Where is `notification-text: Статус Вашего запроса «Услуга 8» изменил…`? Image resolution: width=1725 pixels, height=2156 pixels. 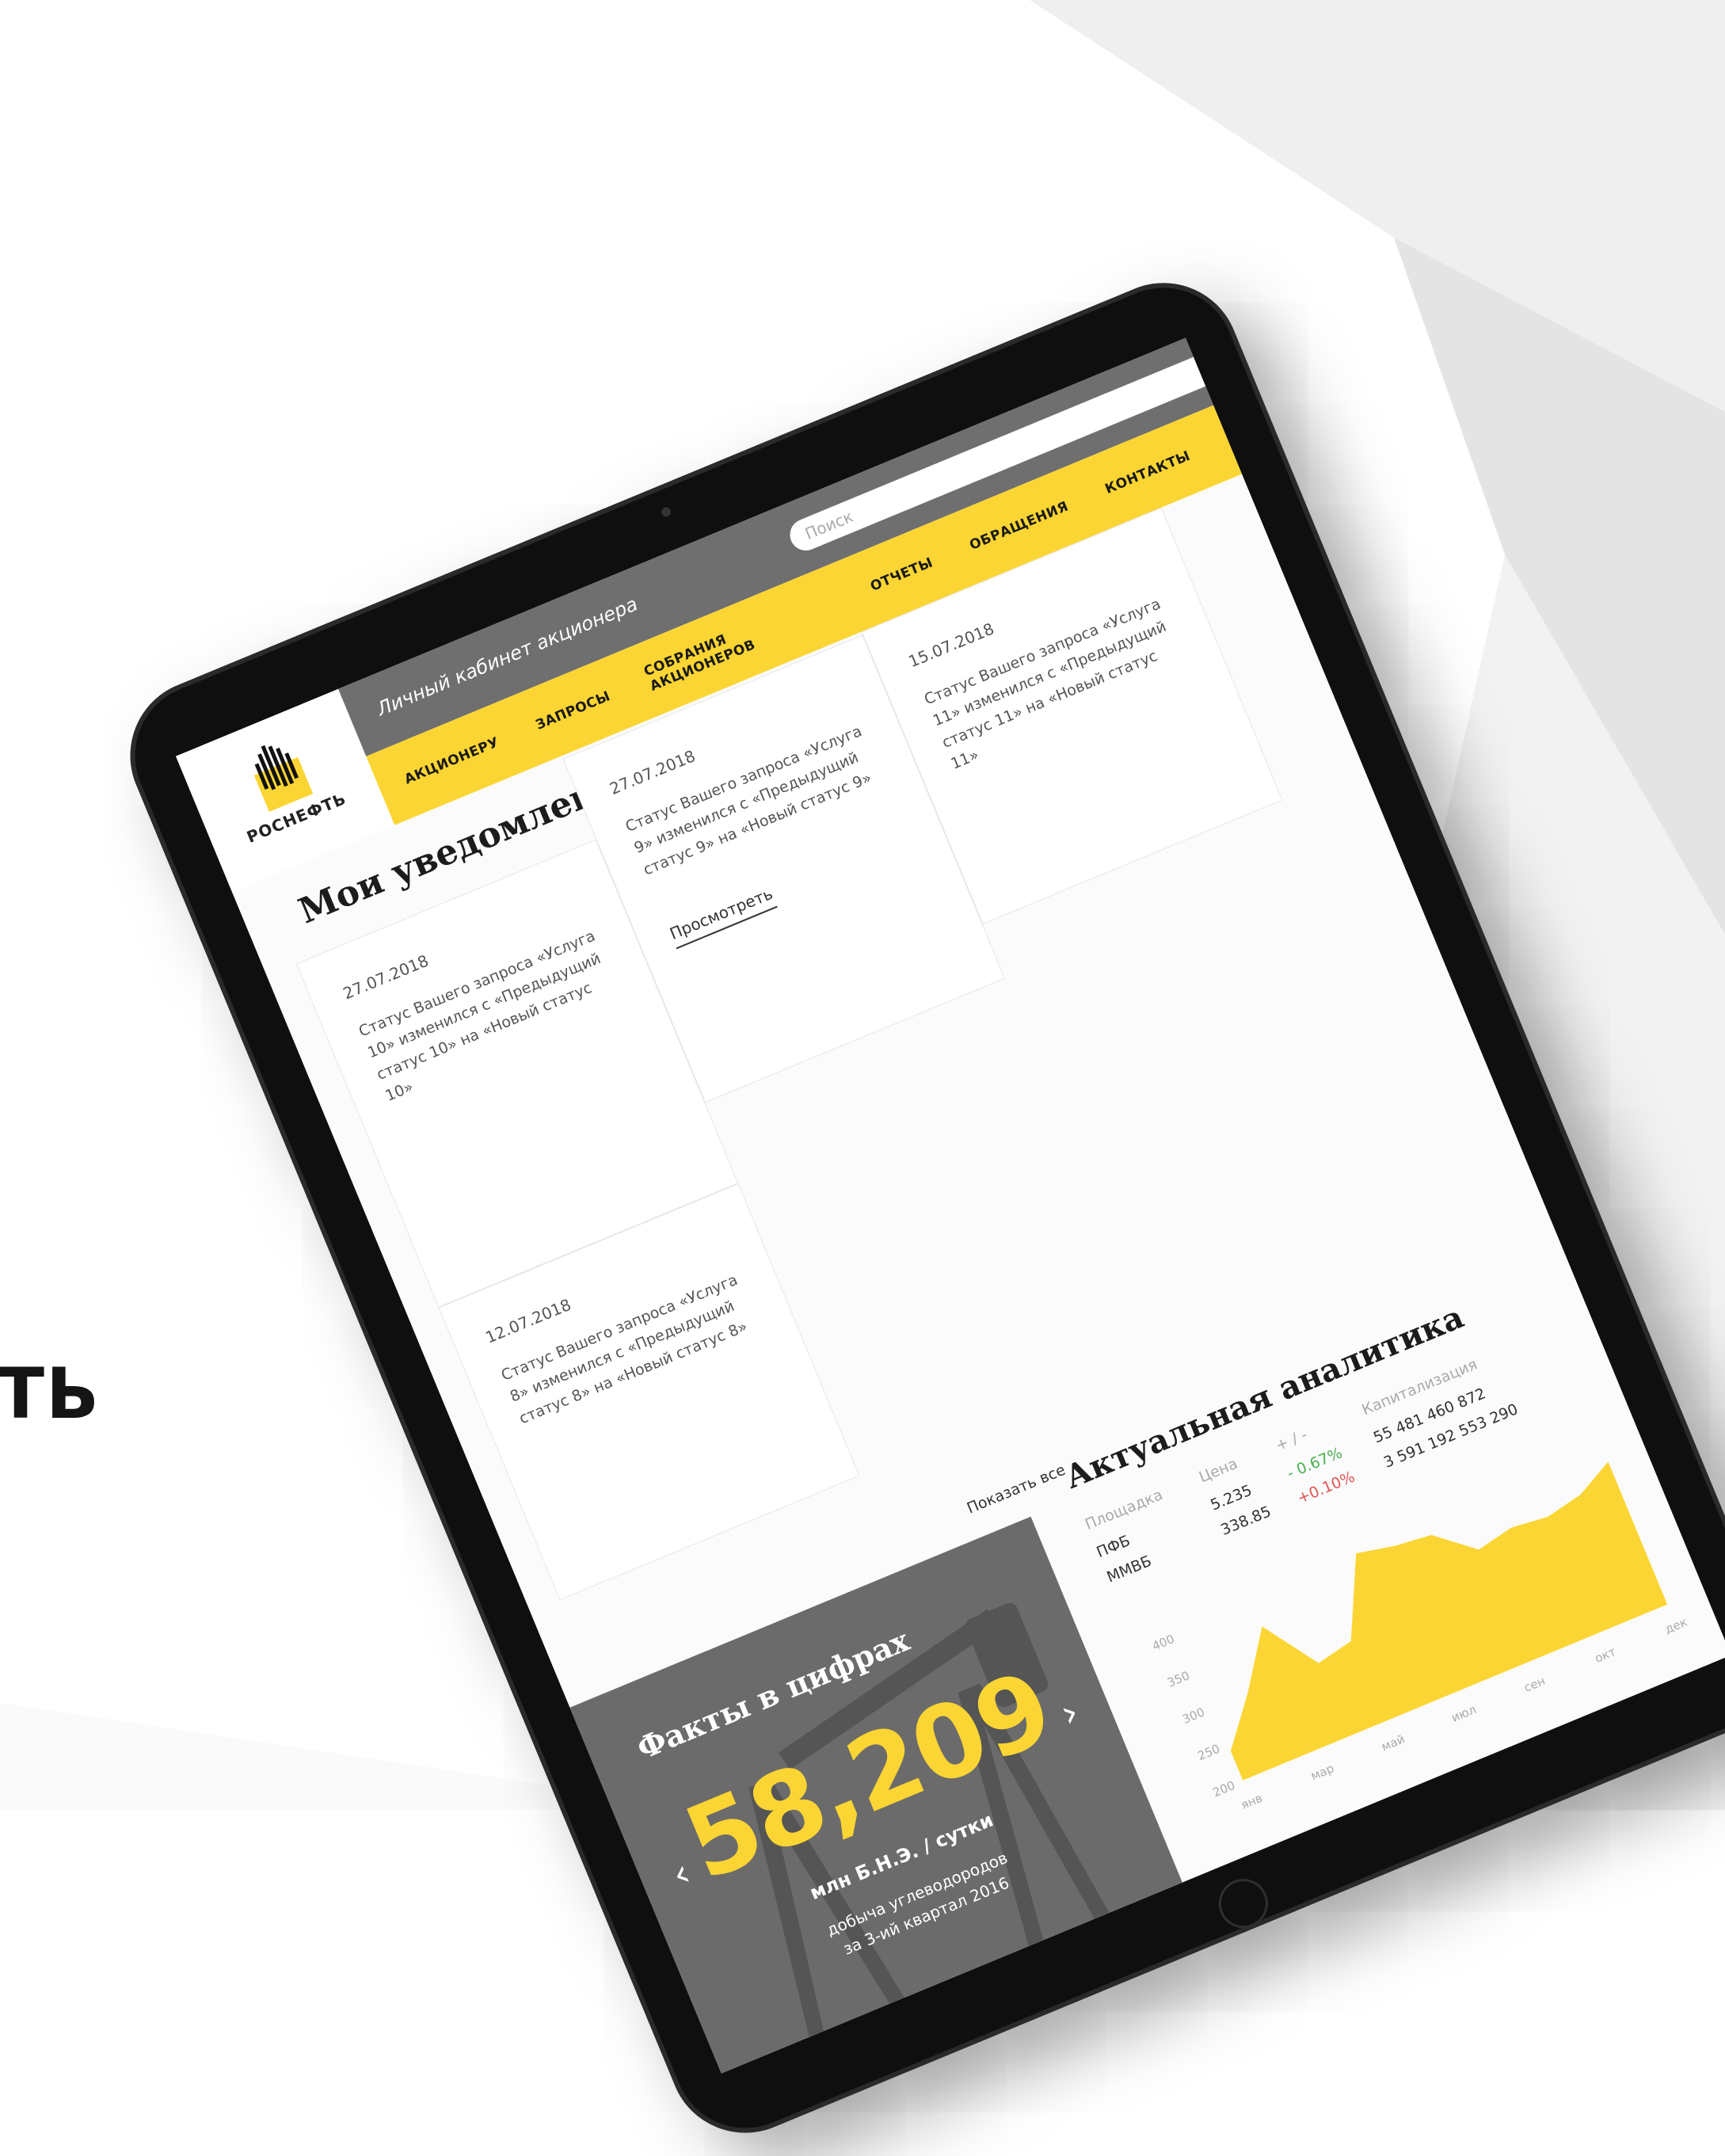 notification-text: Статус Вашего запроса «Услуга 8» изменил… is located at coordinates (624, 1349).